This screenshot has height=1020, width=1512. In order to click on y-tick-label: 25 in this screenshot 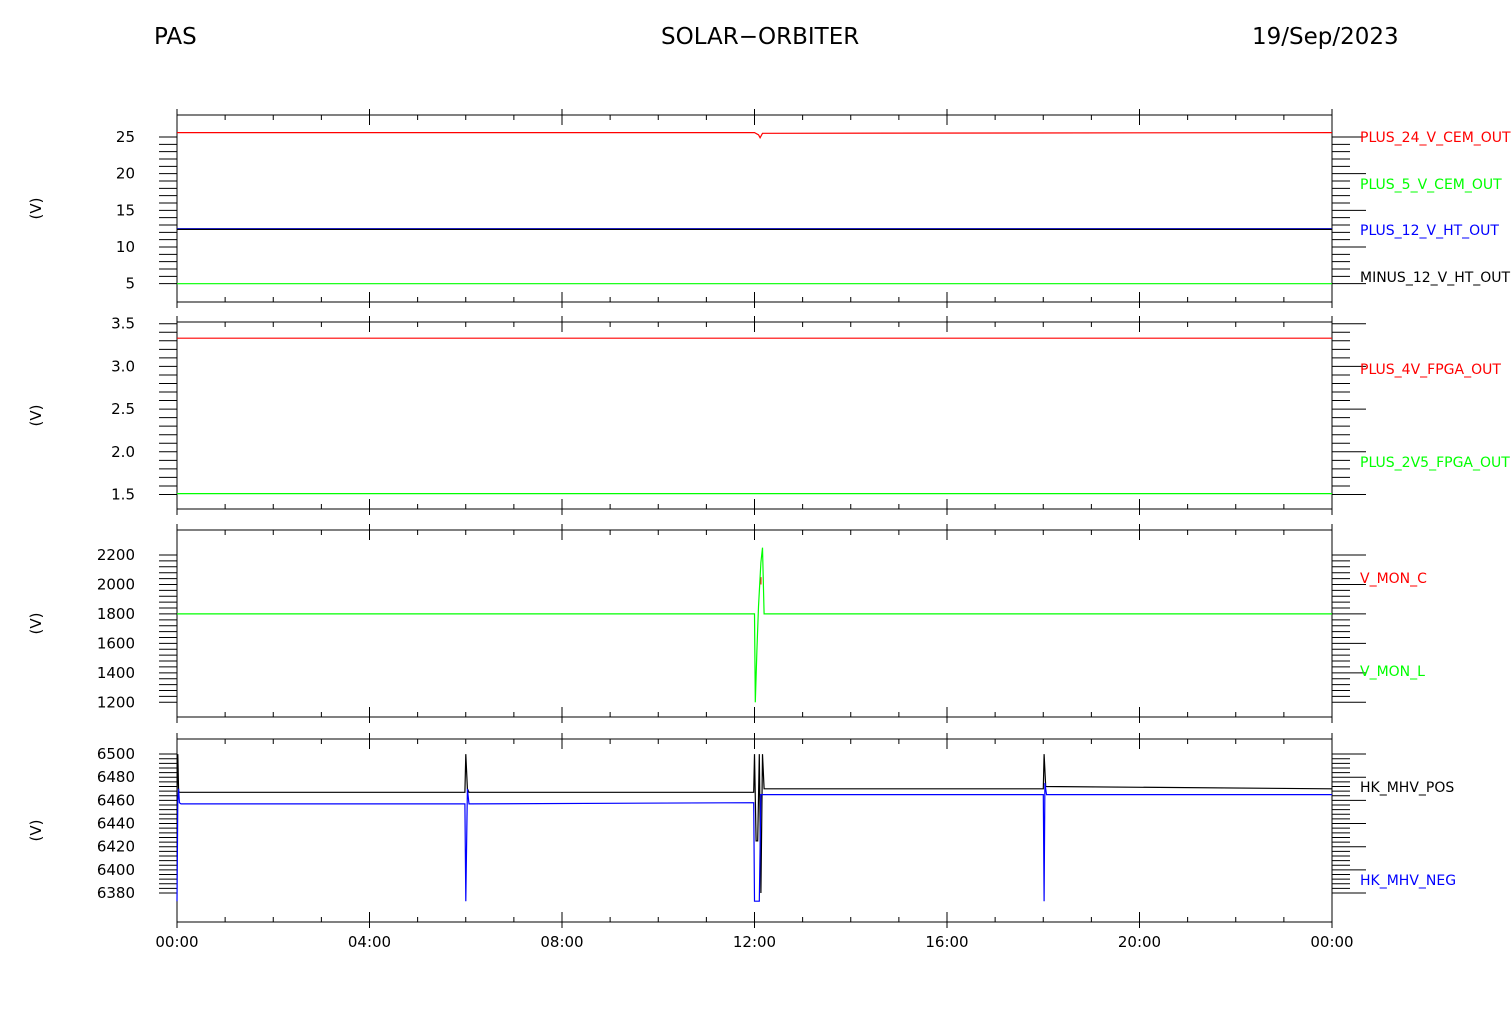, I will do `click(125, 137)`.